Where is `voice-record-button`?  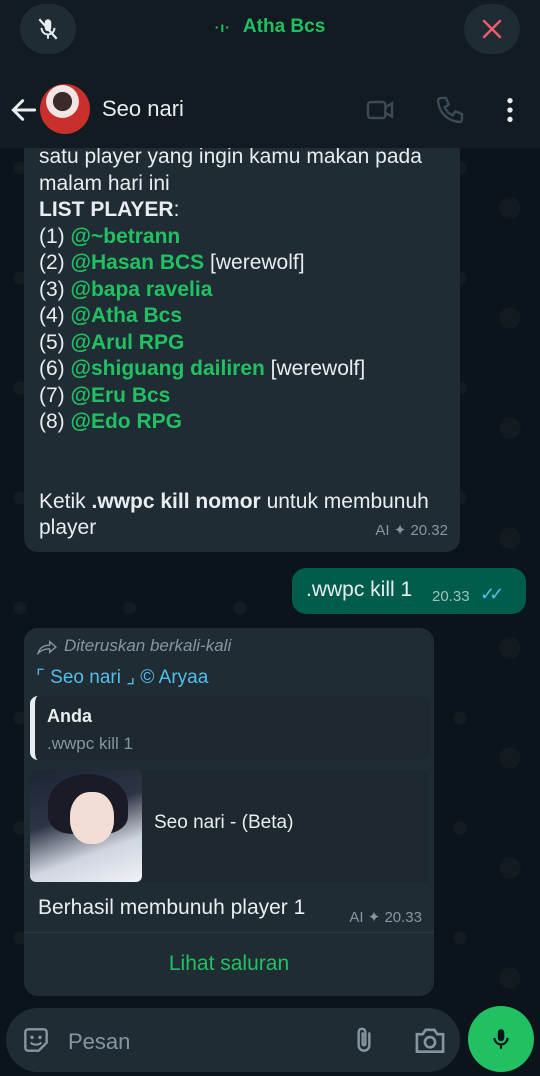 voice-record-button is located at coordinates (501, 1039).